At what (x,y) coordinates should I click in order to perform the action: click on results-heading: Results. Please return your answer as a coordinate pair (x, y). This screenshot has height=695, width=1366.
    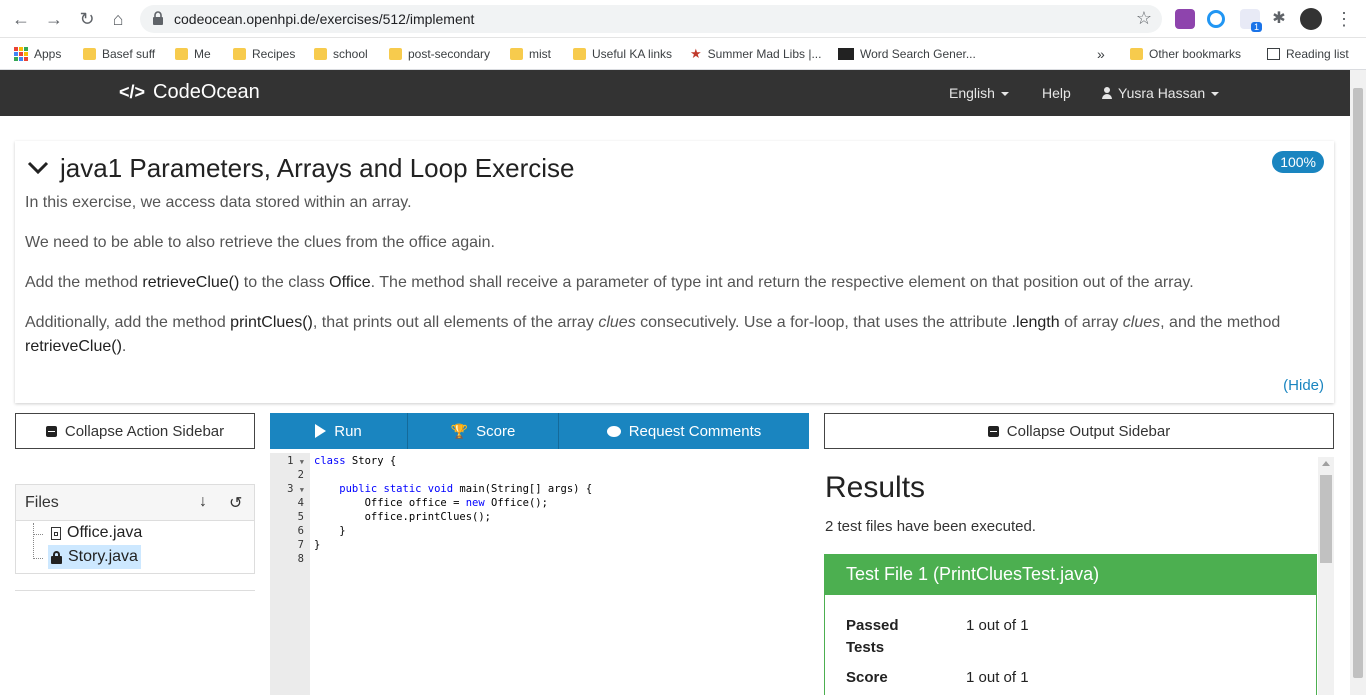
    Looking at the image, I should click on (875, 487).